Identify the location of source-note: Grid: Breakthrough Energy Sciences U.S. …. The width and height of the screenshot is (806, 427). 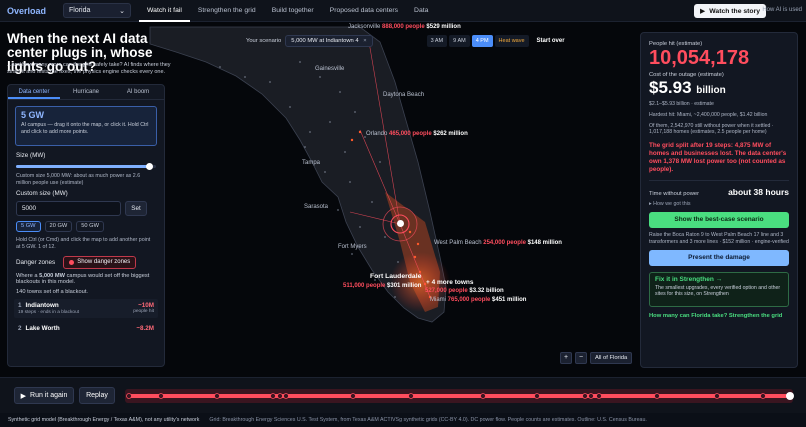
(428, 420).